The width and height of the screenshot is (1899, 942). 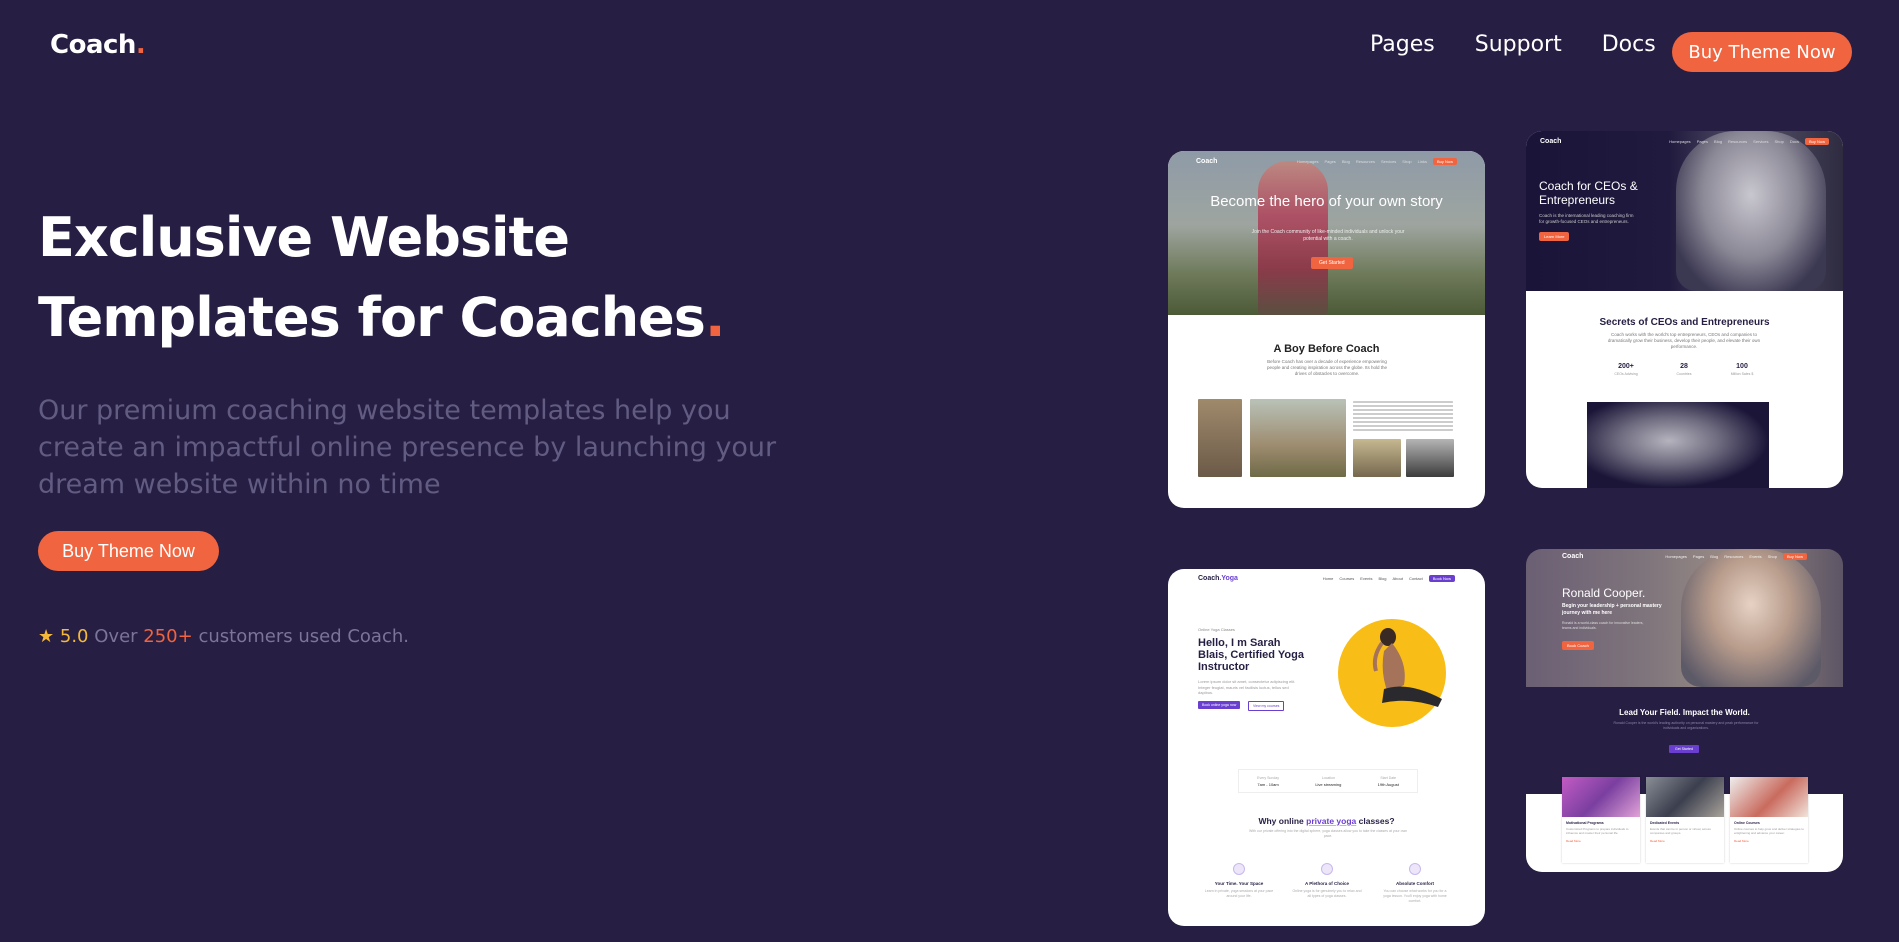 What do you see at coordinates (1281, 821) in the screenshot?
I see `preview-section-title-pre: Why online` at bounding box center [1281, 821].